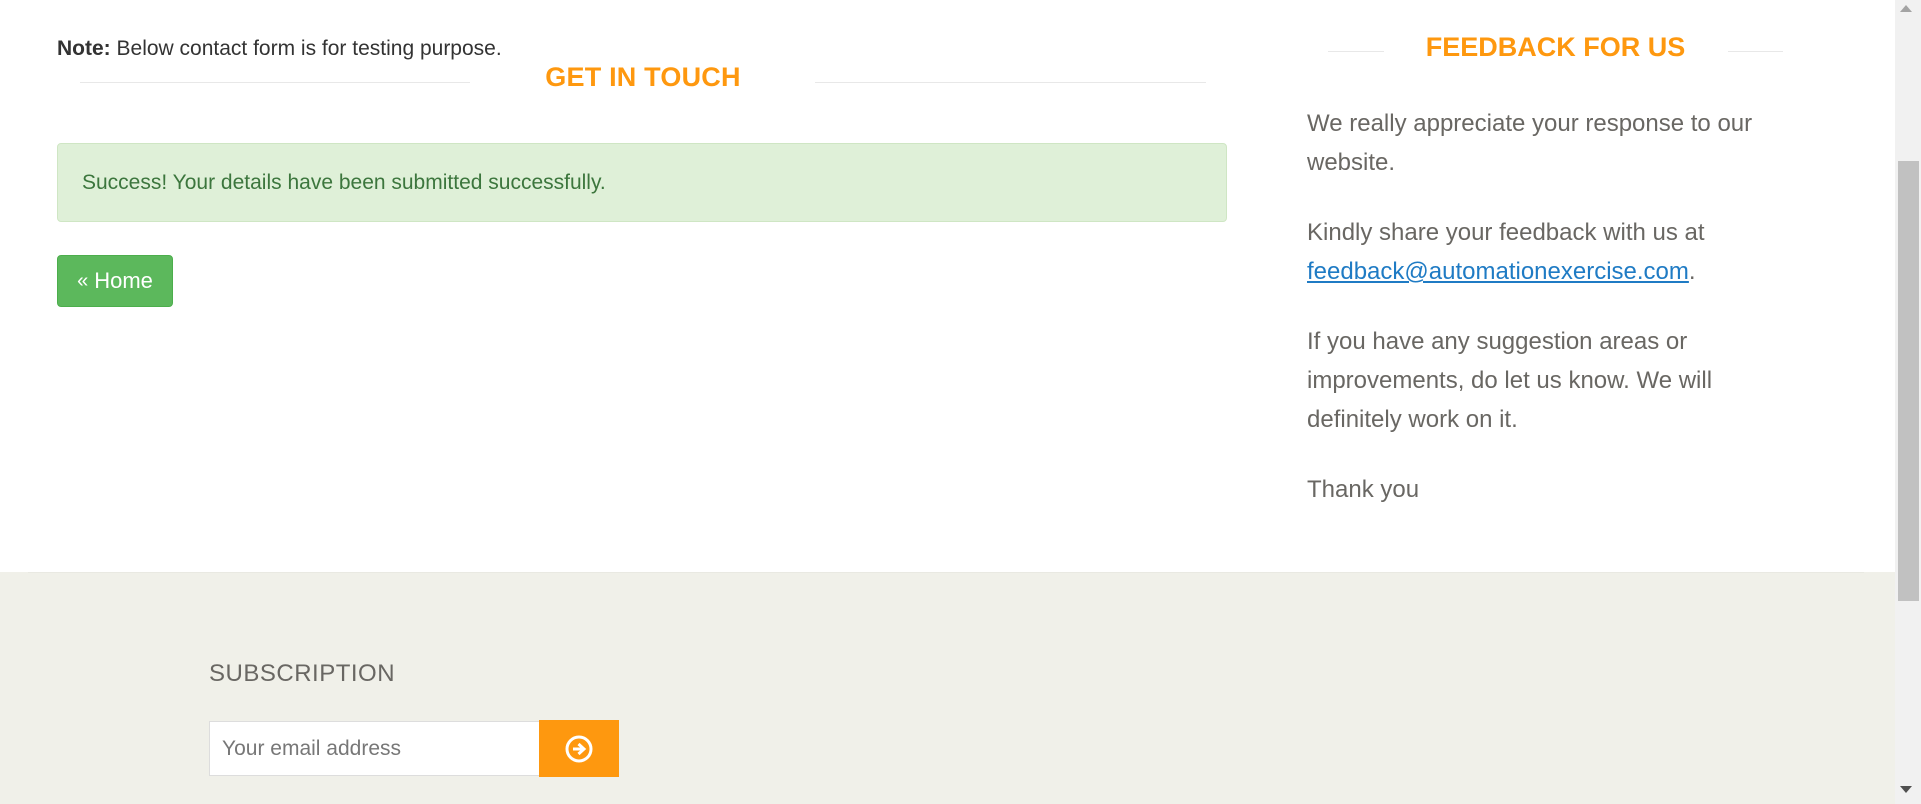  I want to click on feedback-title: FEEDBACK FOR US, so click(1555, 47).